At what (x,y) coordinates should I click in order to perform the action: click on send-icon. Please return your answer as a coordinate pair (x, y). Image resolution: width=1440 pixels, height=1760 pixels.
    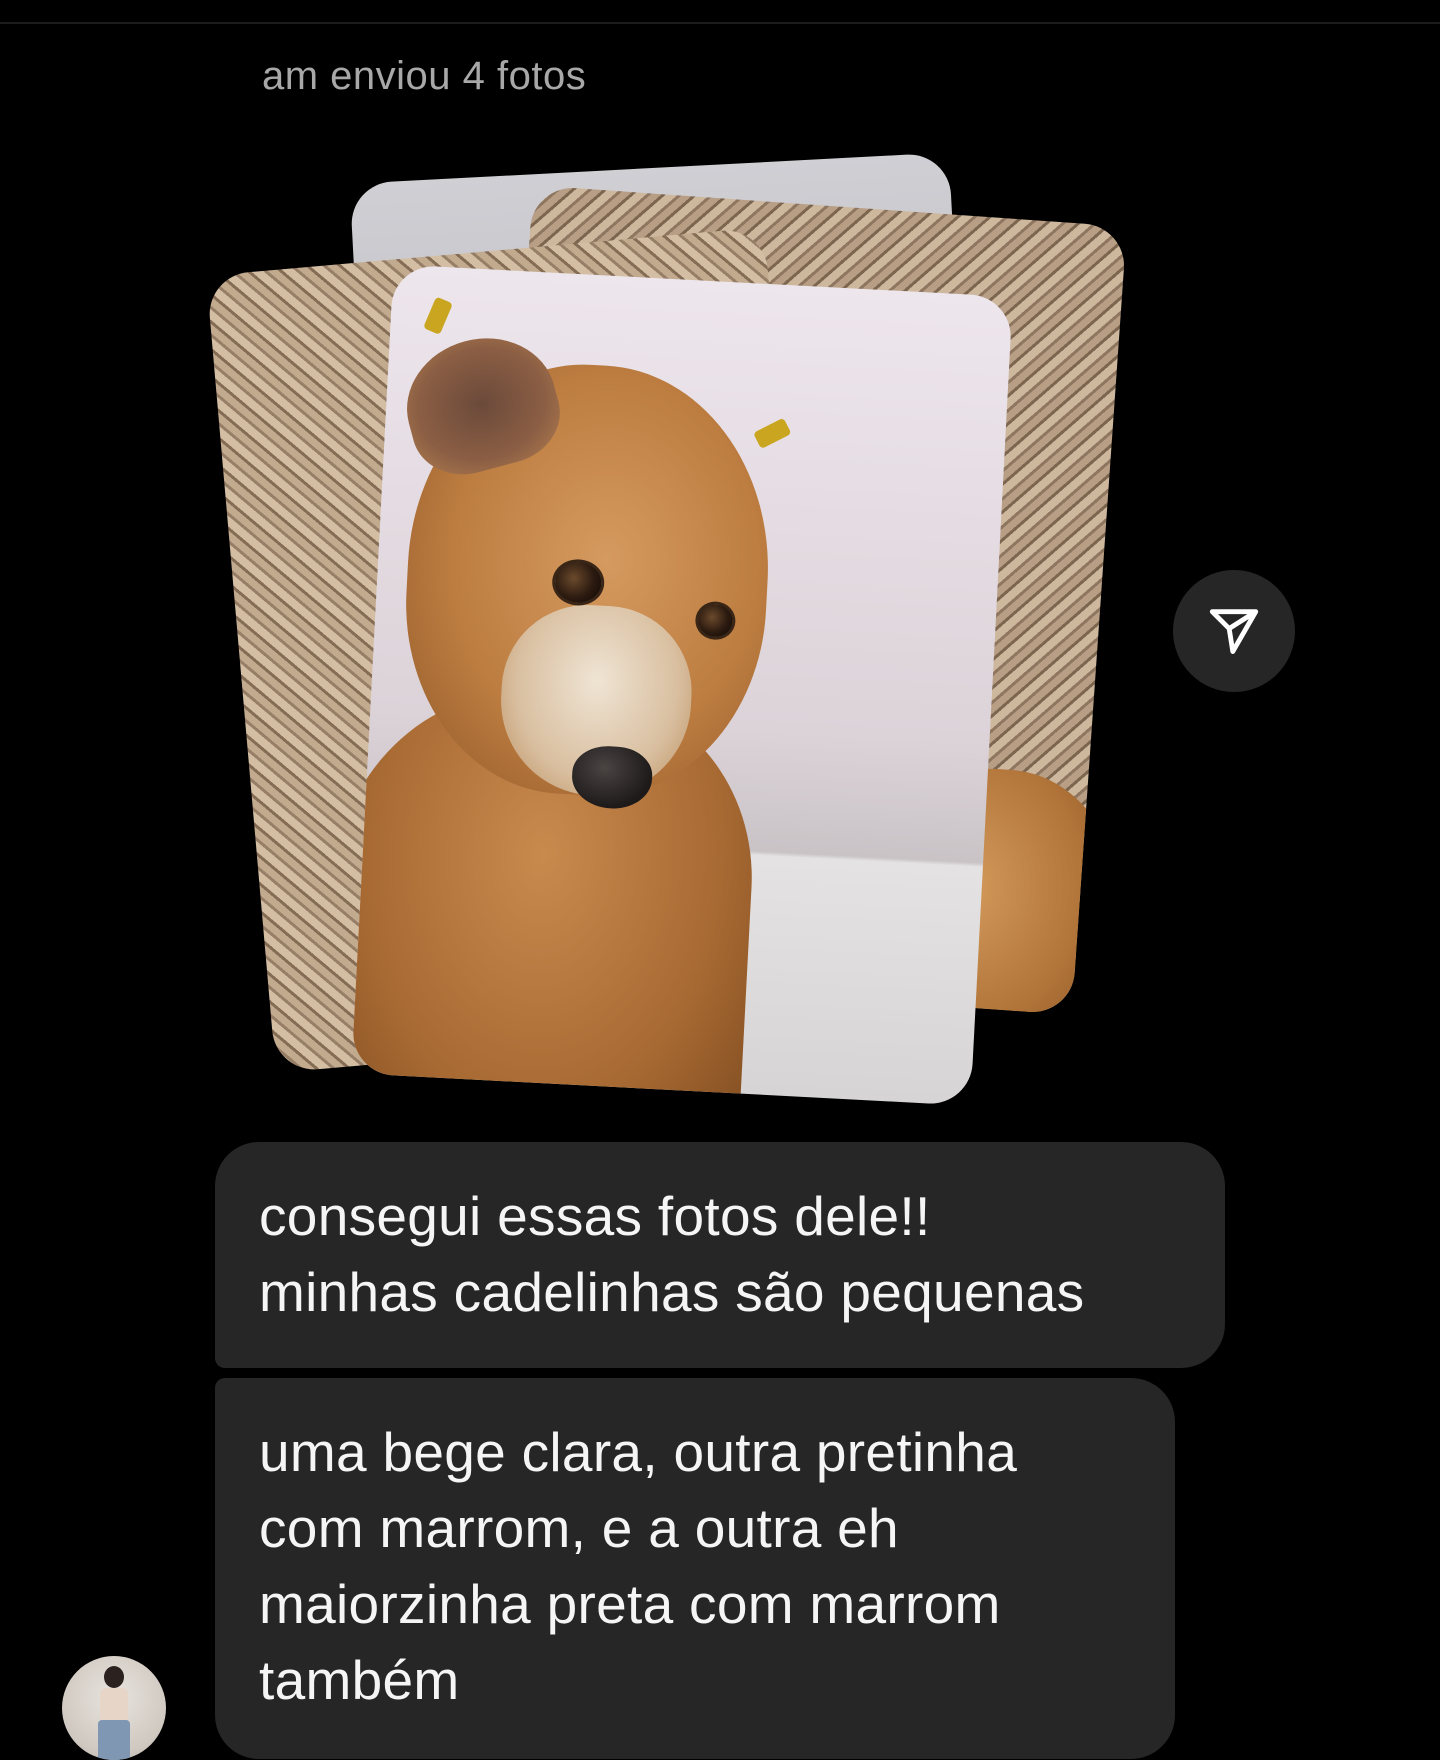
    Looking at the image, I should click on (1234, 631).